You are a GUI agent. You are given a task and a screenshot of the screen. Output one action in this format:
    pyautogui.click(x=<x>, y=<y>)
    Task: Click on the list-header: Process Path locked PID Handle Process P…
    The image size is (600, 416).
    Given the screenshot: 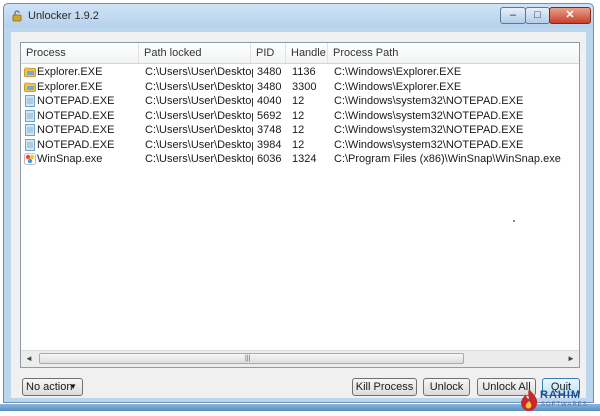 What is the action you would take?
    pyautogui.click(x=300, y=53)
    